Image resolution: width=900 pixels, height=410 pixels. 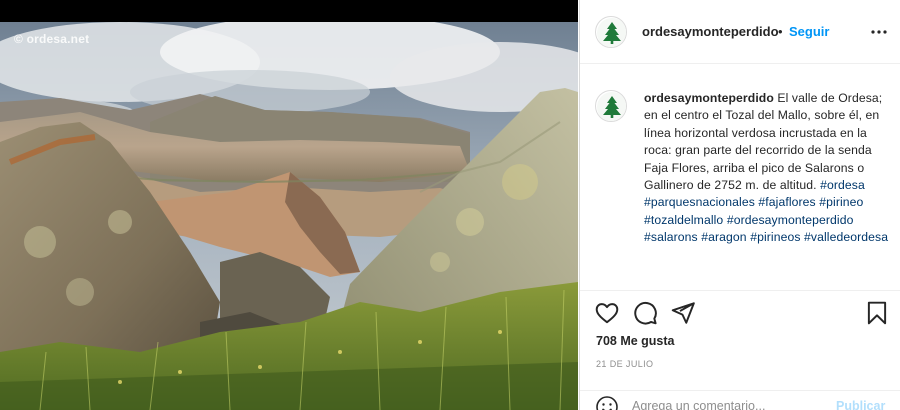 I want to click on hashtag: #ordesaymonteperdido, so click(x=790, y=220).